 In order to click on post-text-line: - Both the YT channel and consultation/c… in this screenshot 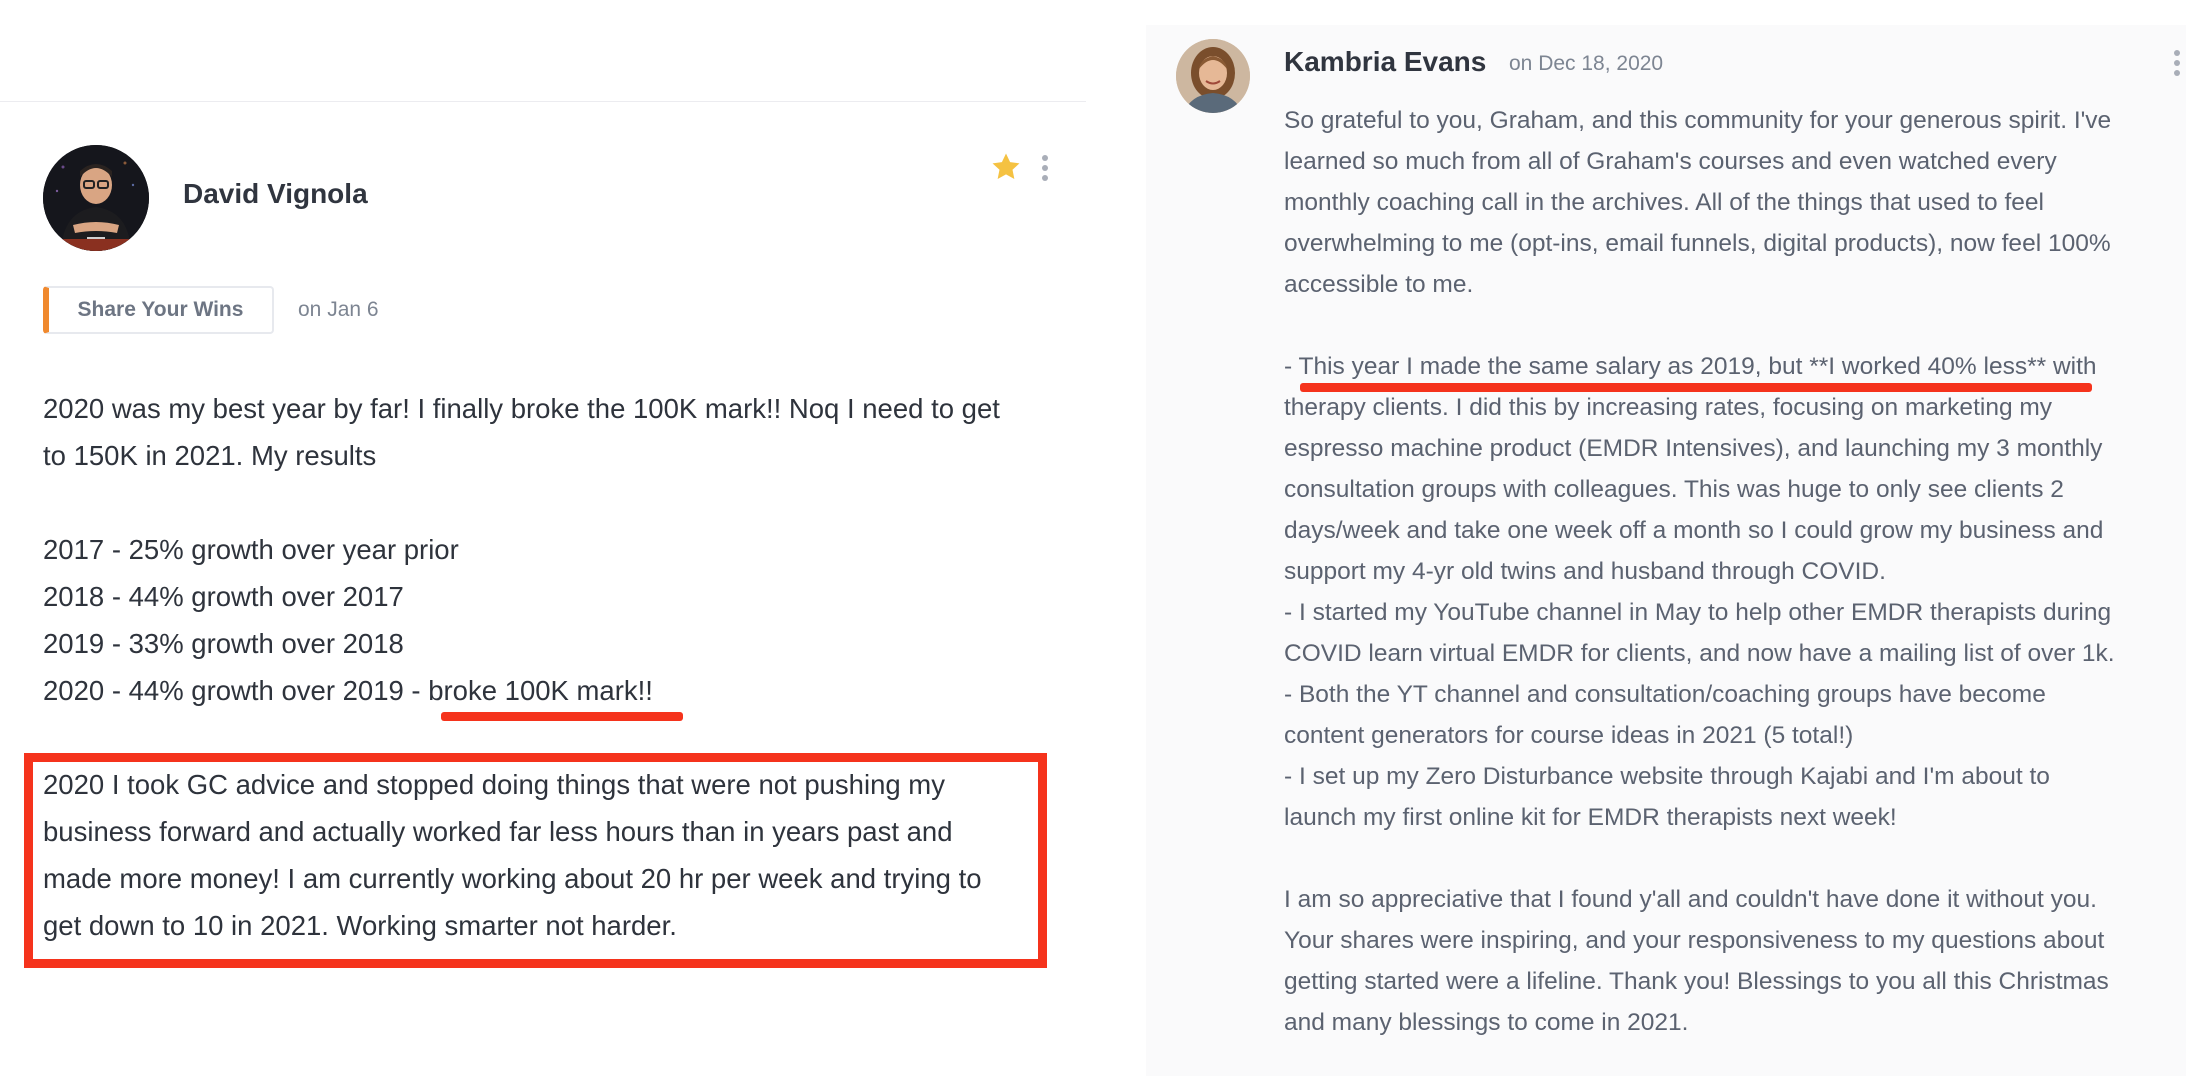, I will do `click(1665, 694)`.